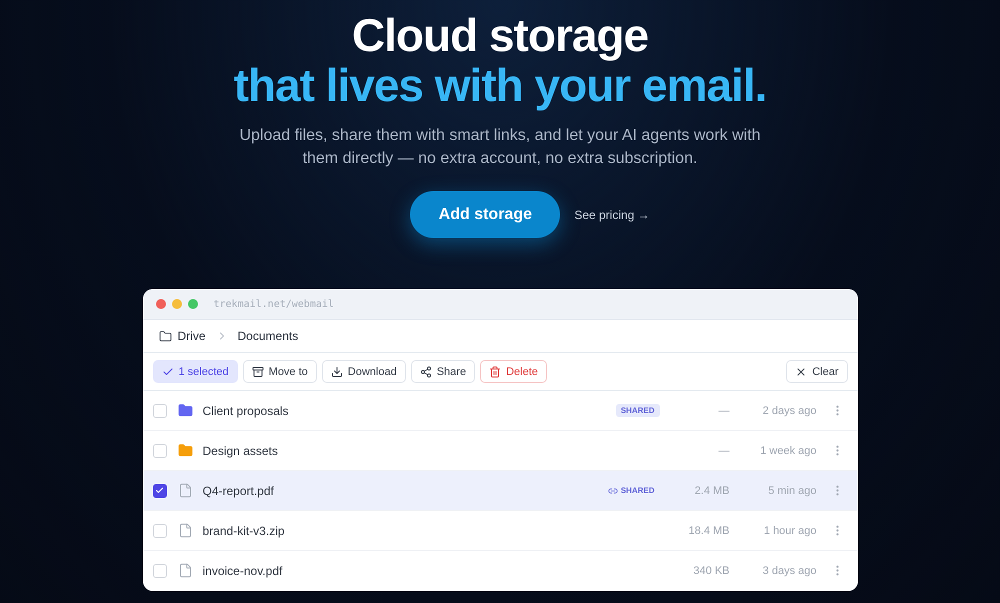  I want to click on archive-icon, so click(258, 372).